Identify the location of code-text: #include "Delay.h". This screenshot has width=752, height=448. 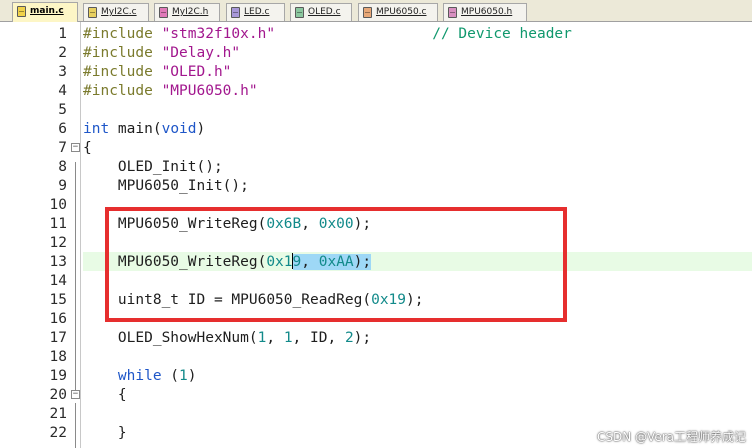
(161, 53).